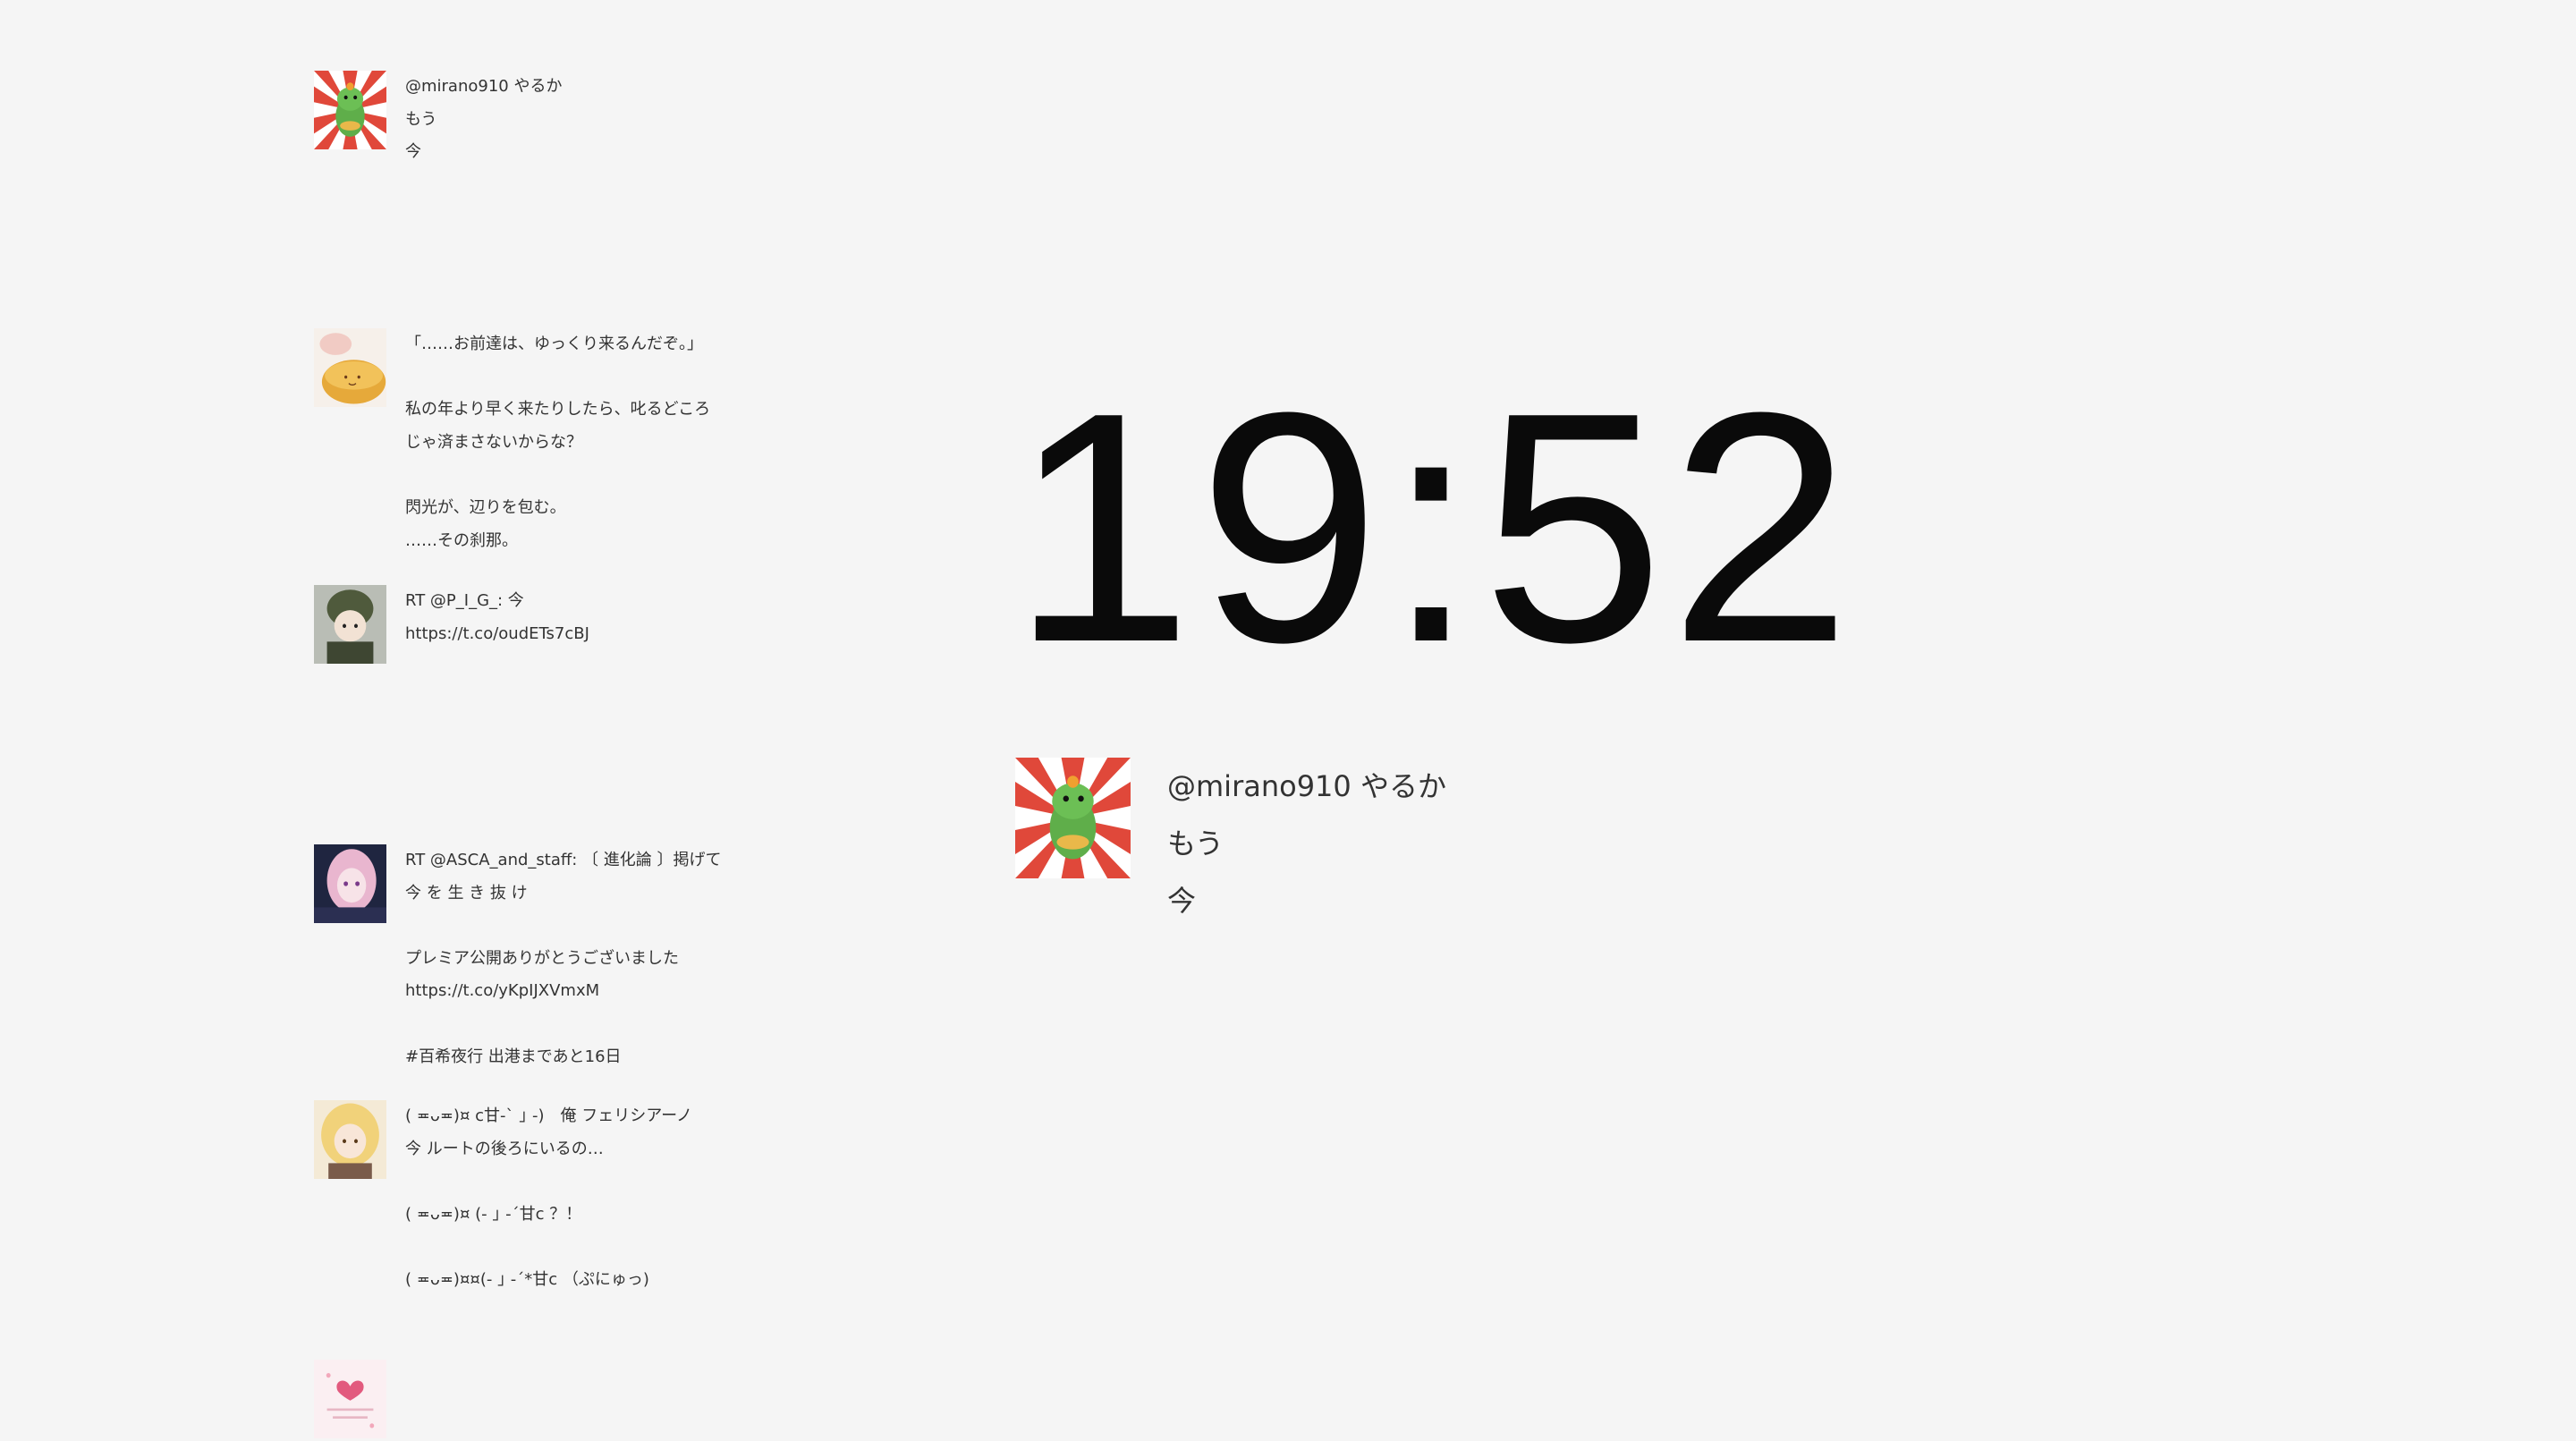  I want to click on tweet-line: ( ≖ᴗ≖)¤ c甘-ˋ ｣ -) 俺 フェリシアーノ, so click(549, 1115).